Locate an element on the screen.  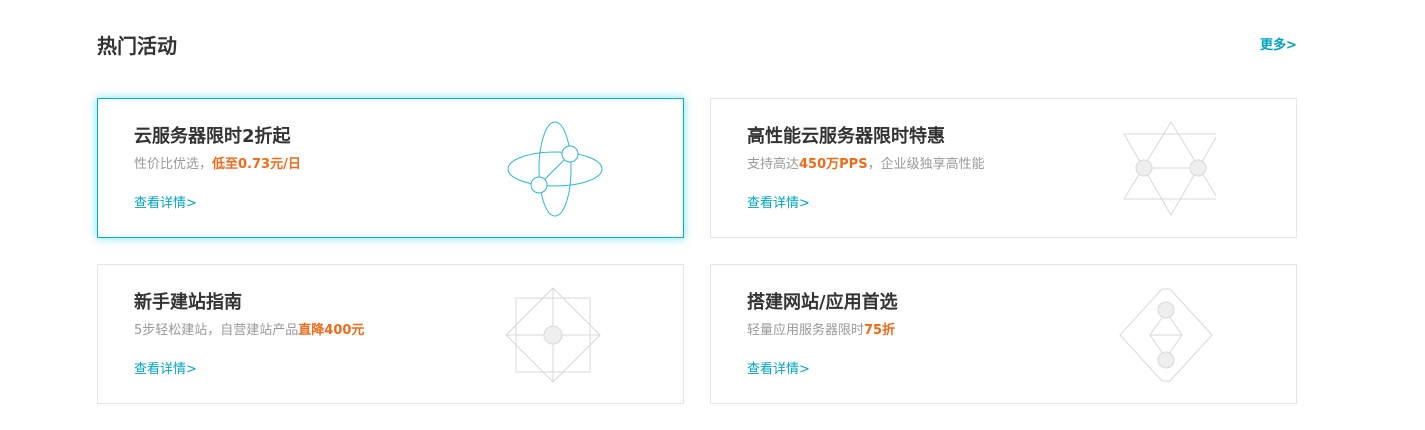
card-title: 高性能云服务器限时特惠 is located at coordinates (846, 136).